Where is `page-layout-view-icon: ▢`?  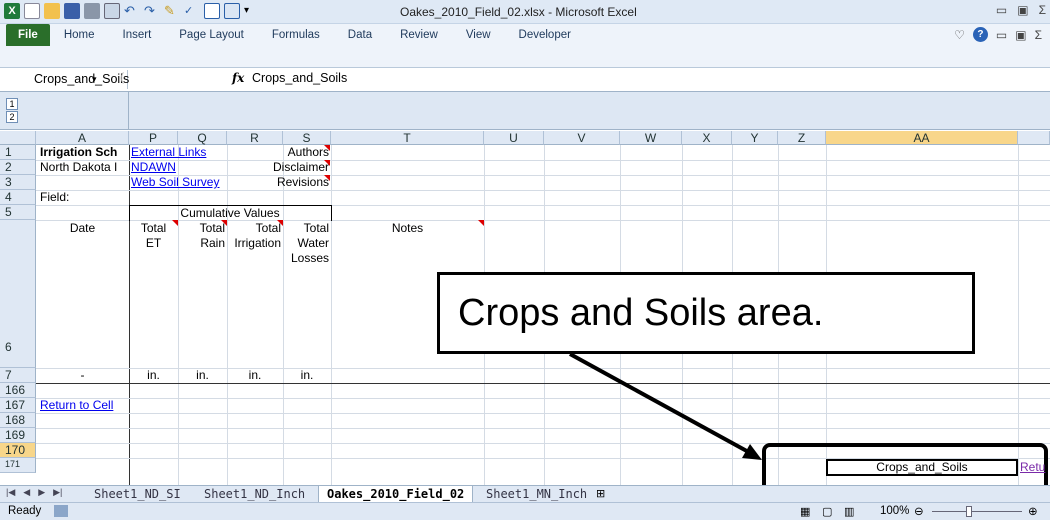 page-layout-view-icon: ▢ is located at coordinates (827, 511).